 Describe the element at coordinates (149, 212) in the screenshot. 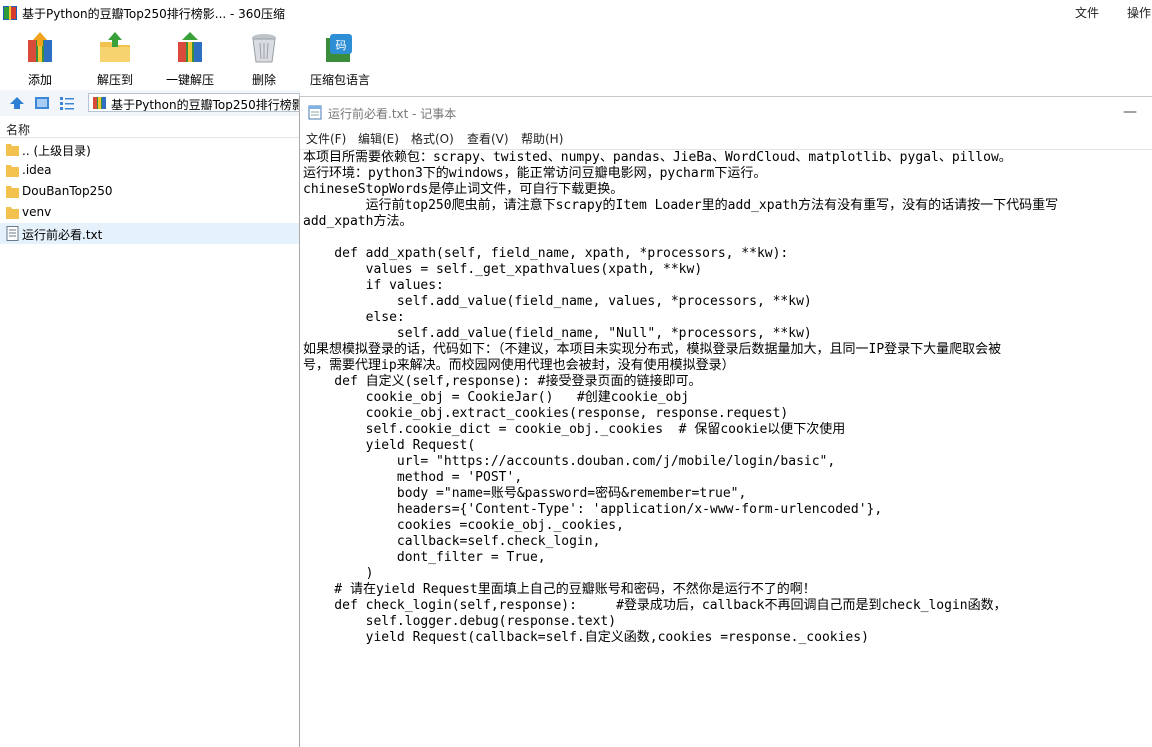

I see `file-row-venv: venv` at that location.